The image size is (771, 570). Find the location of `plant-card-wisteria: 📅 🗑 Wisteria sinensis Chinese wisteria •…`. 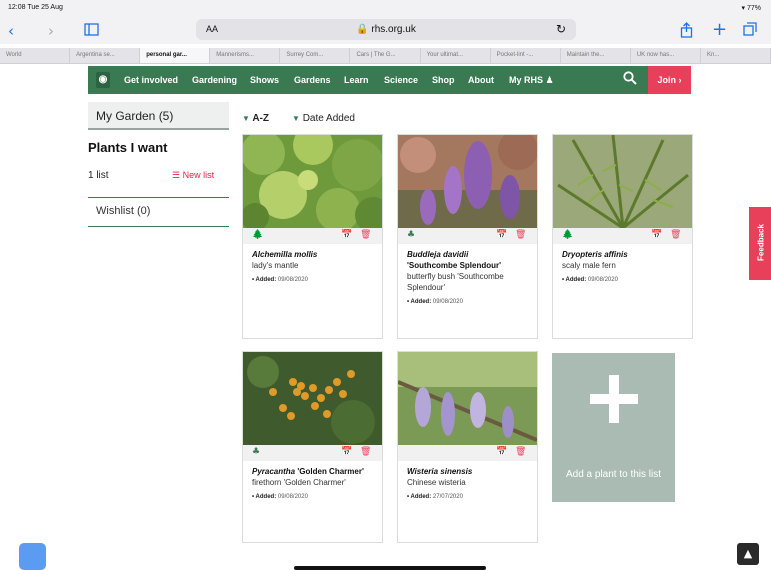

plant-card-wisteria: 📅 🗑 Wisteria sinensis Chinese wisteria •… is located at coordinates (467, 447).